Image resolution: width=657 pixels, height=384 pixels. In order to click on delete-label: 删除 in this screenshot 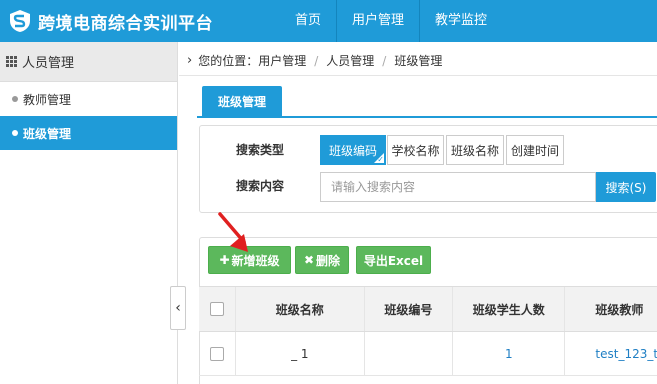, I will do `click(328, 260)`.